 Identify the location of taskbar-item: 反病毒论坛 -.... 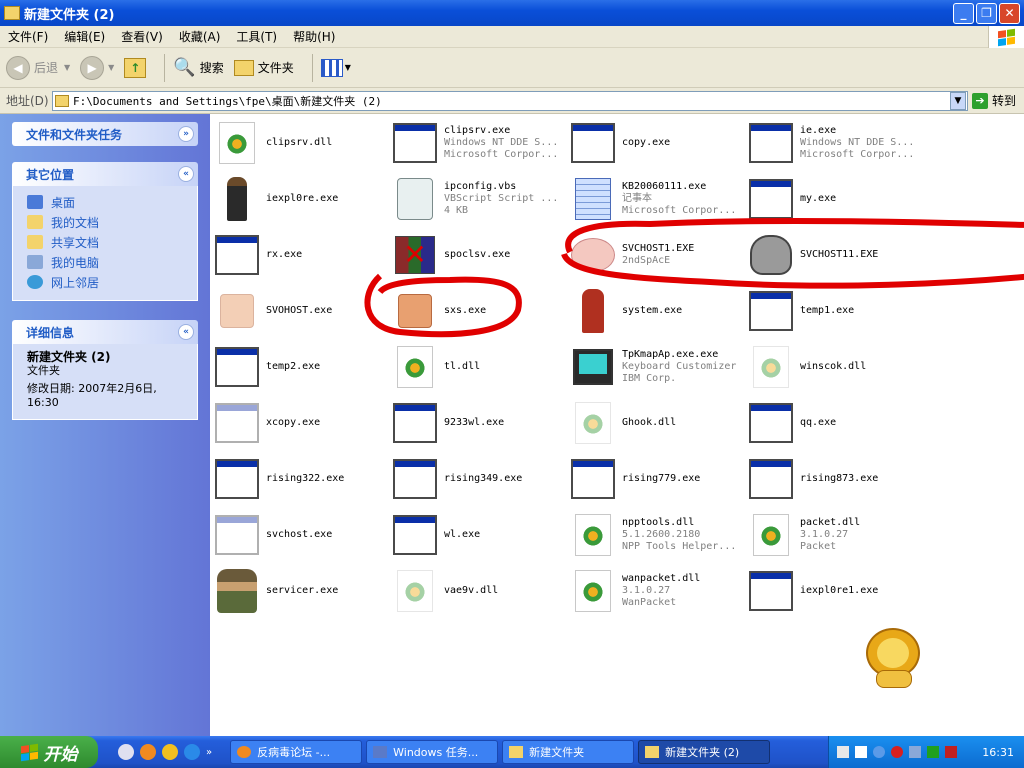
(296, 752).